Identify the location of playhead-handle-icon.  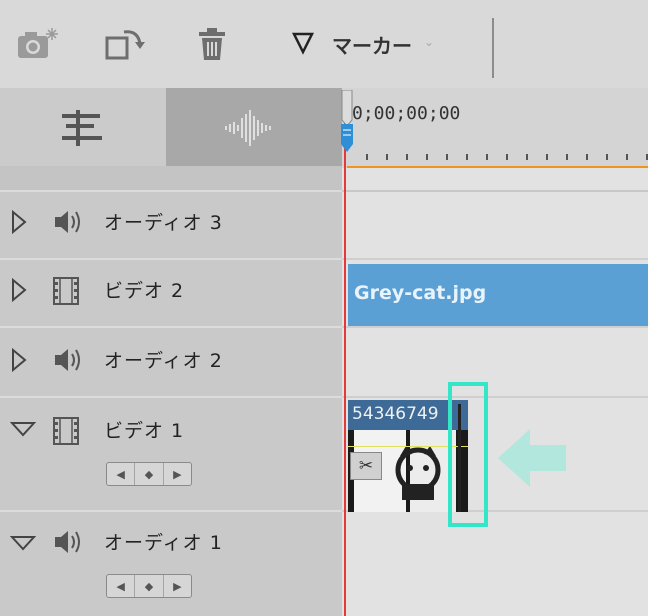
(347, 121).